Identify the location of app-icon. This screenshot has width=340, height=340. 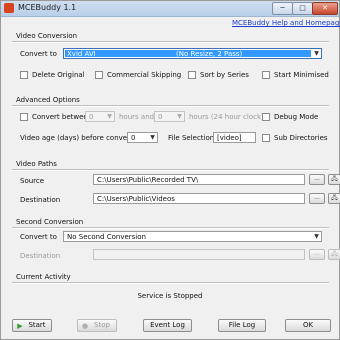
(9, 8).